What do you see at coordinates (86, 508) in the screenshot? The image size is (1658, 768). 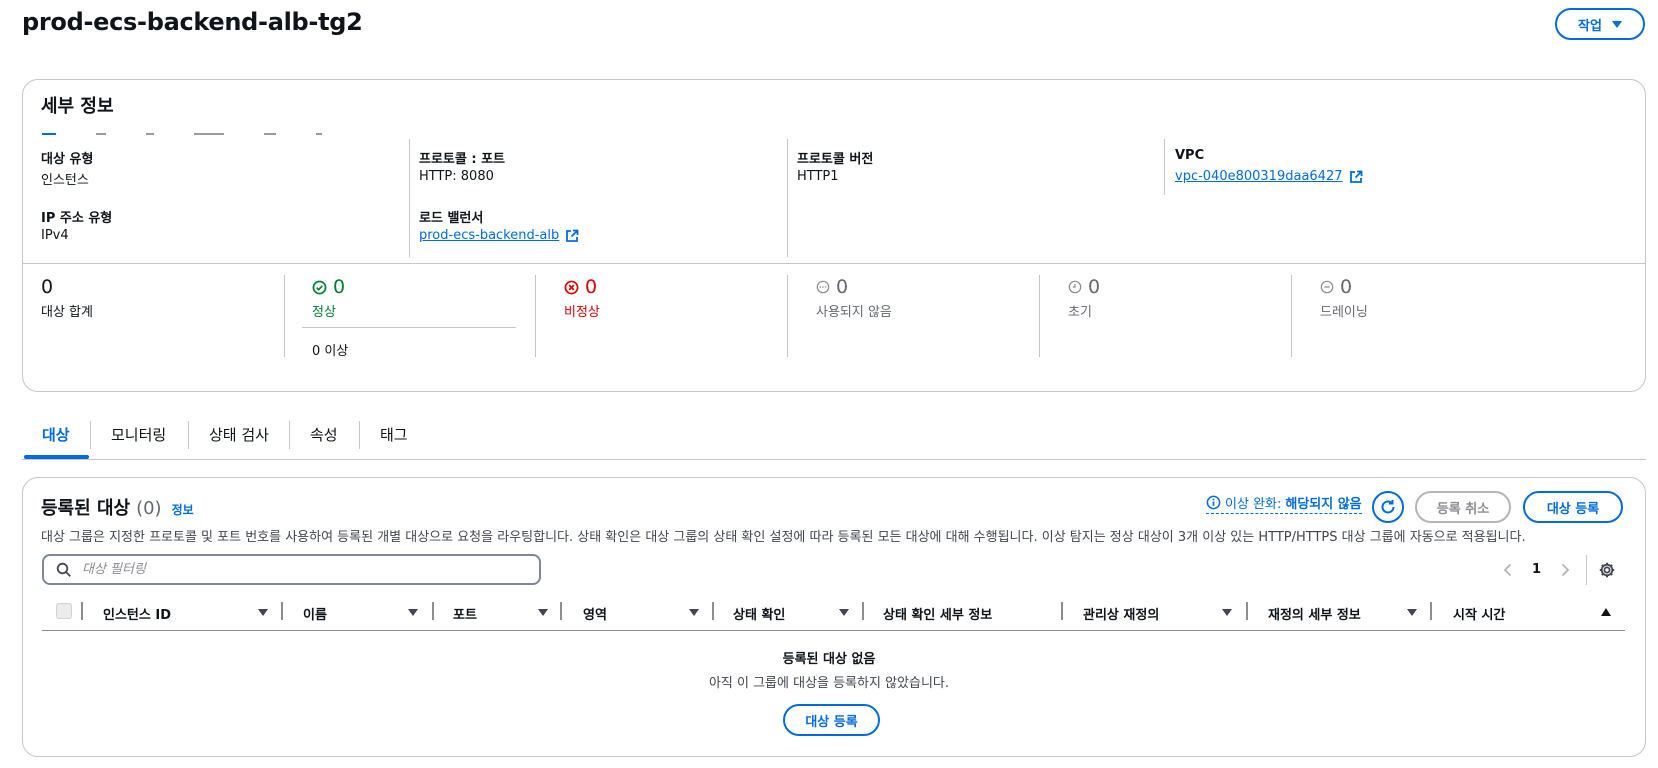 I see `targets-title: 등록된 대상` at bounding box center [86, 508].